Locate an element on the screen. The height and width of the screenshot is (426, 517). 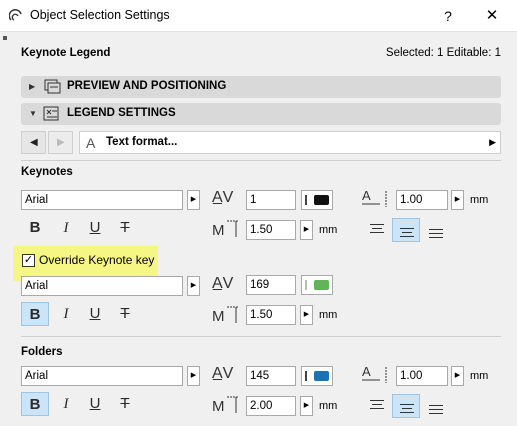
keynote-pen-color is located at coordinates (317, 200).